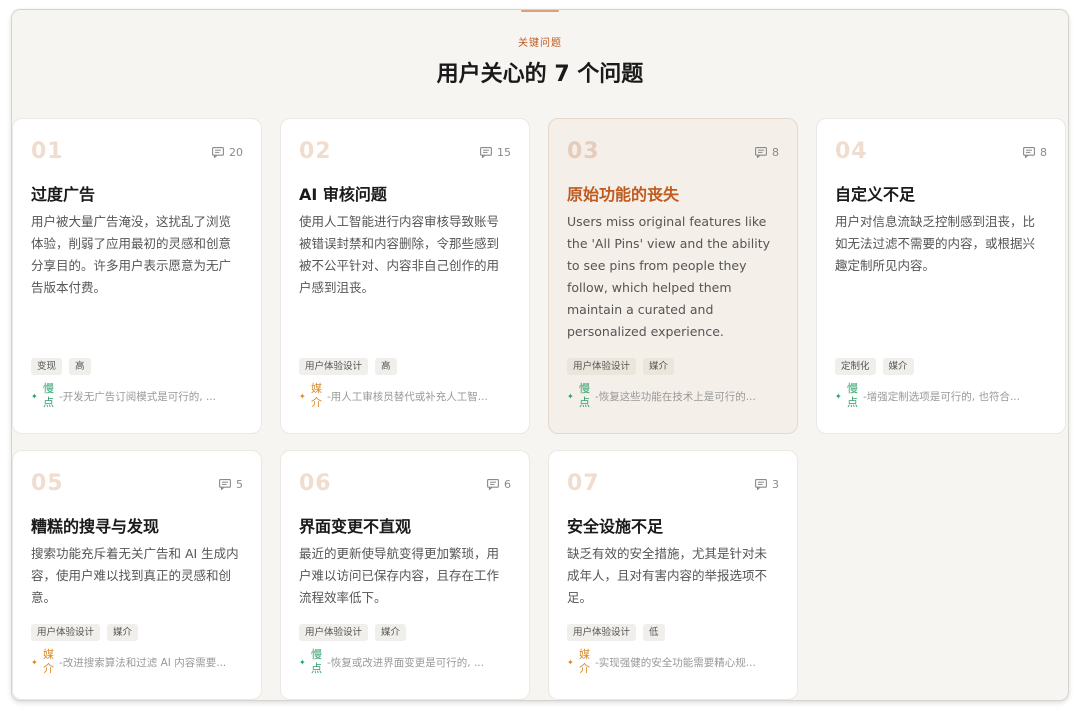 The height and width of the screenshot is (712, 1080). I want to click on issue-title: 原始功能的丧失, so click(623, 194).